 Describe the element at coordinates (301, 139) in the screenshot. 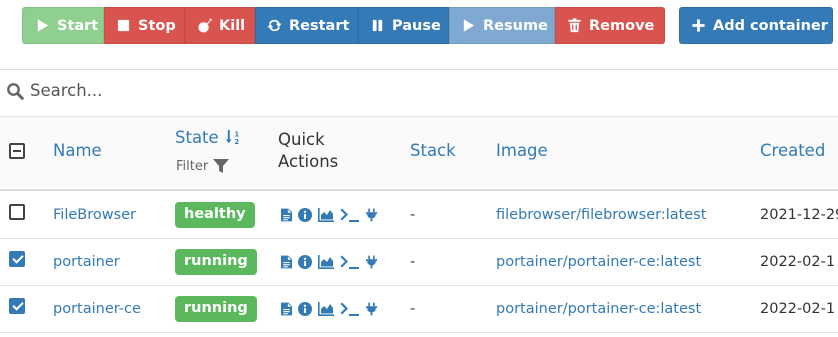

I see `quick-actions-label-line1: Quick` at that location.